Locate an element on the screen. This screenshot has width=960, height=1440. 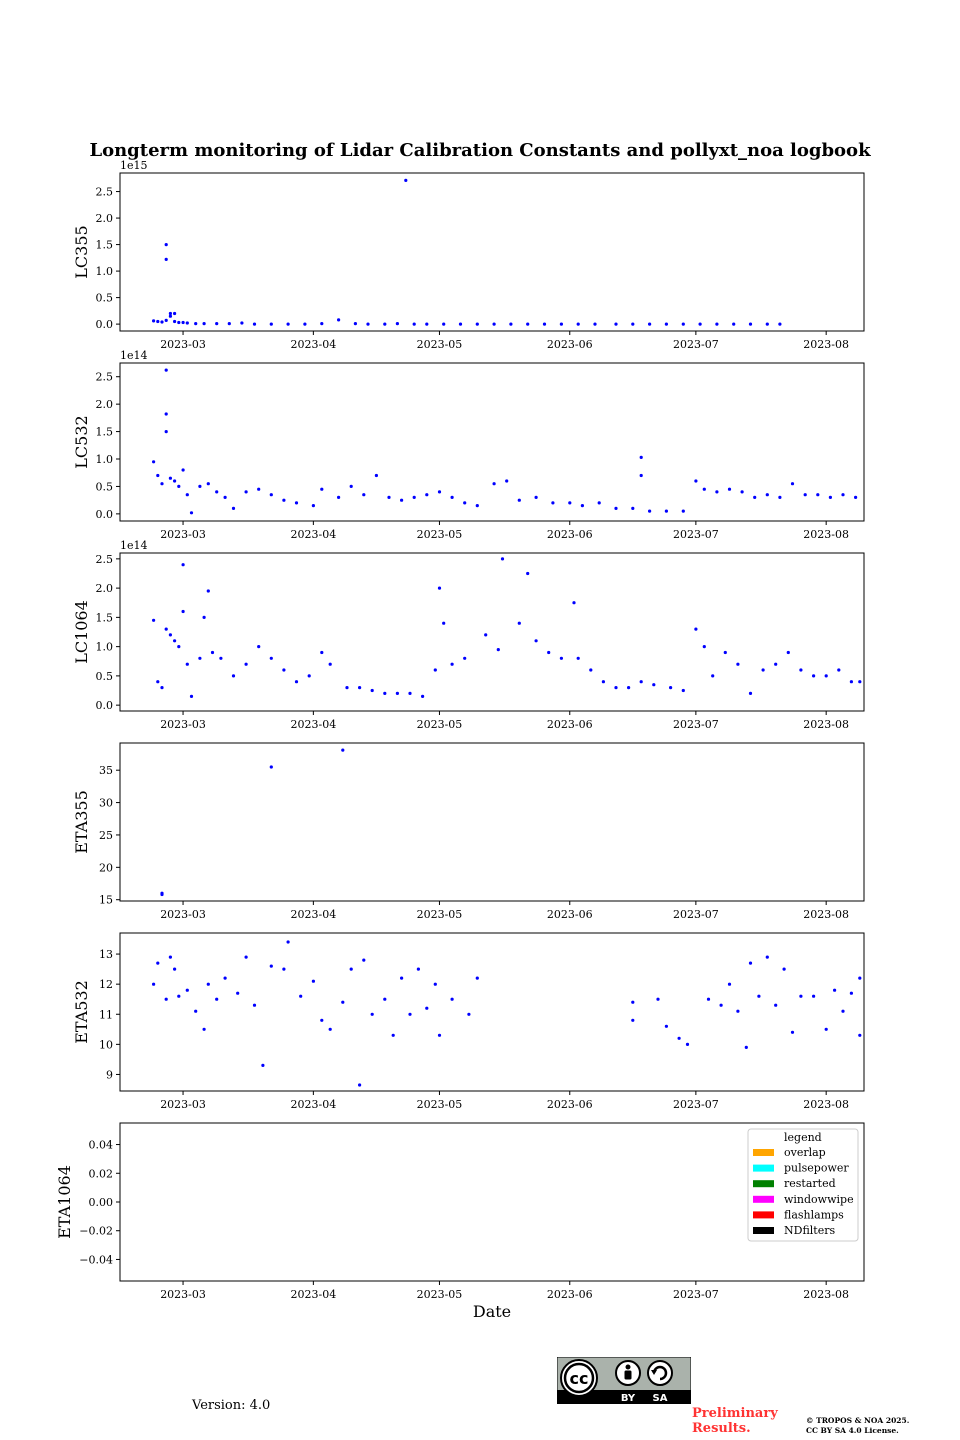
x-axis-label: Date is located at coordinates (492, 1311).